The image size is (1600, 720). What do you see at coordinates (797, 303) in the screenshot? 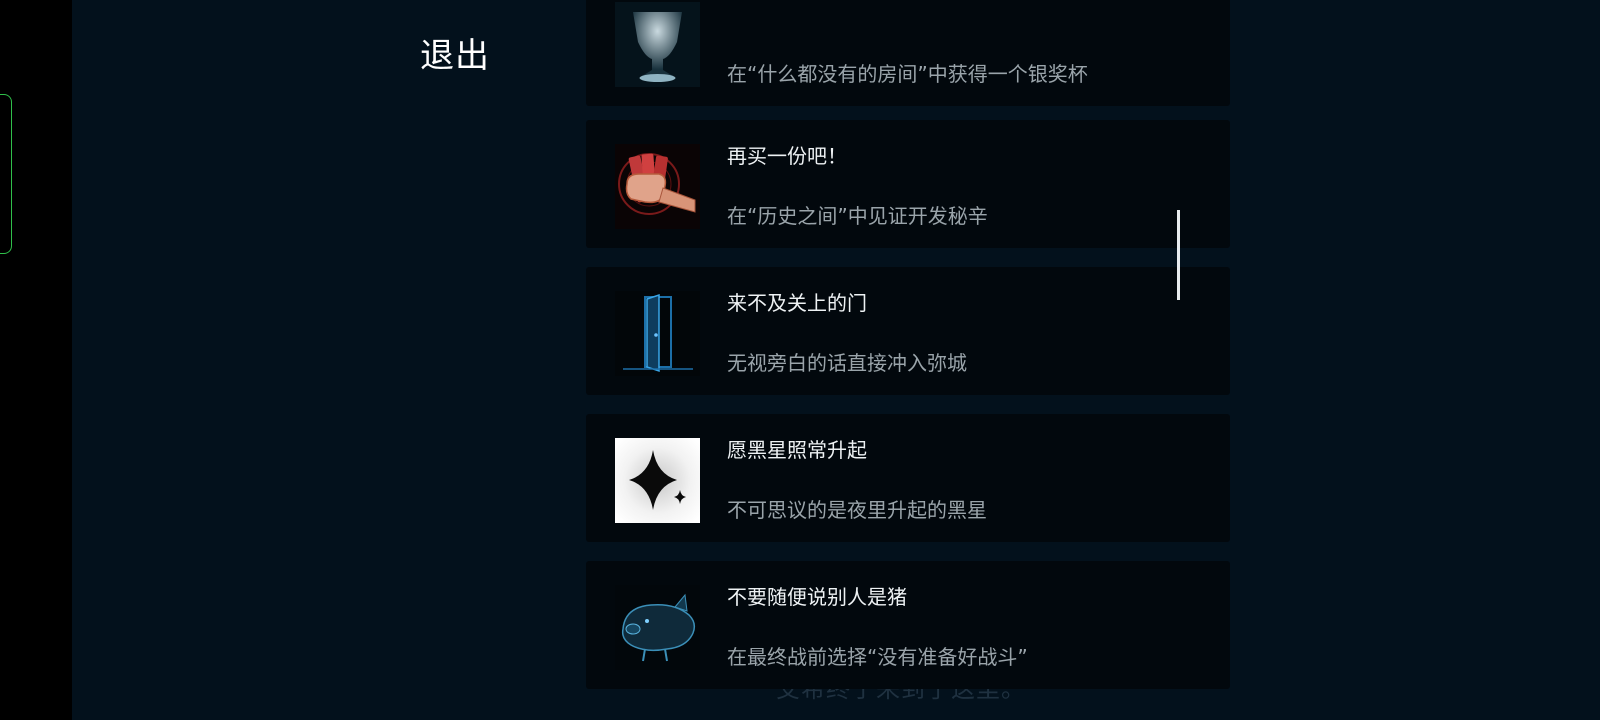
I see `achievement-title: 来不及关上的门` at bounding box center [797, 303].